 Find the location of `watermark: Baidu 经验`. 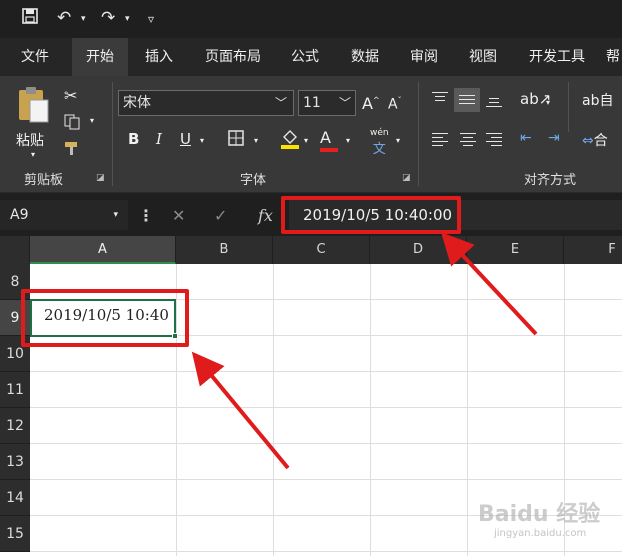

watermark: Baidu 经验 is located at coordinates (539, 514).